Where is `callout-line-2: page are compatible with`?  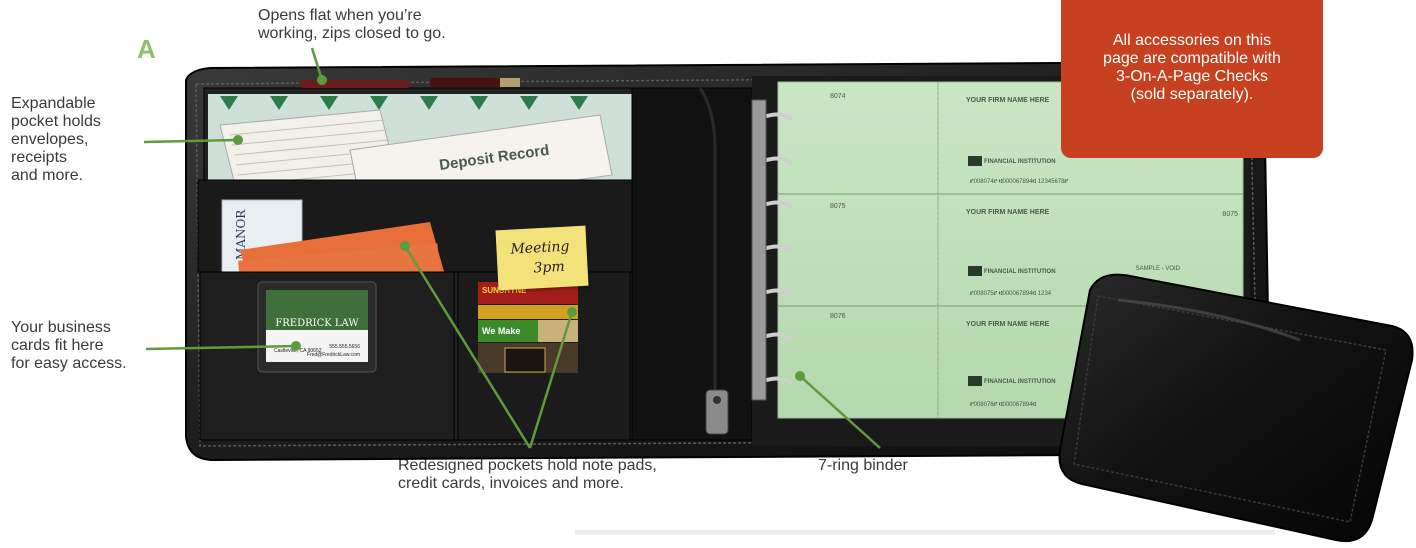 callout-line-2: page are compatible with is located at coordinates (1192, 58).